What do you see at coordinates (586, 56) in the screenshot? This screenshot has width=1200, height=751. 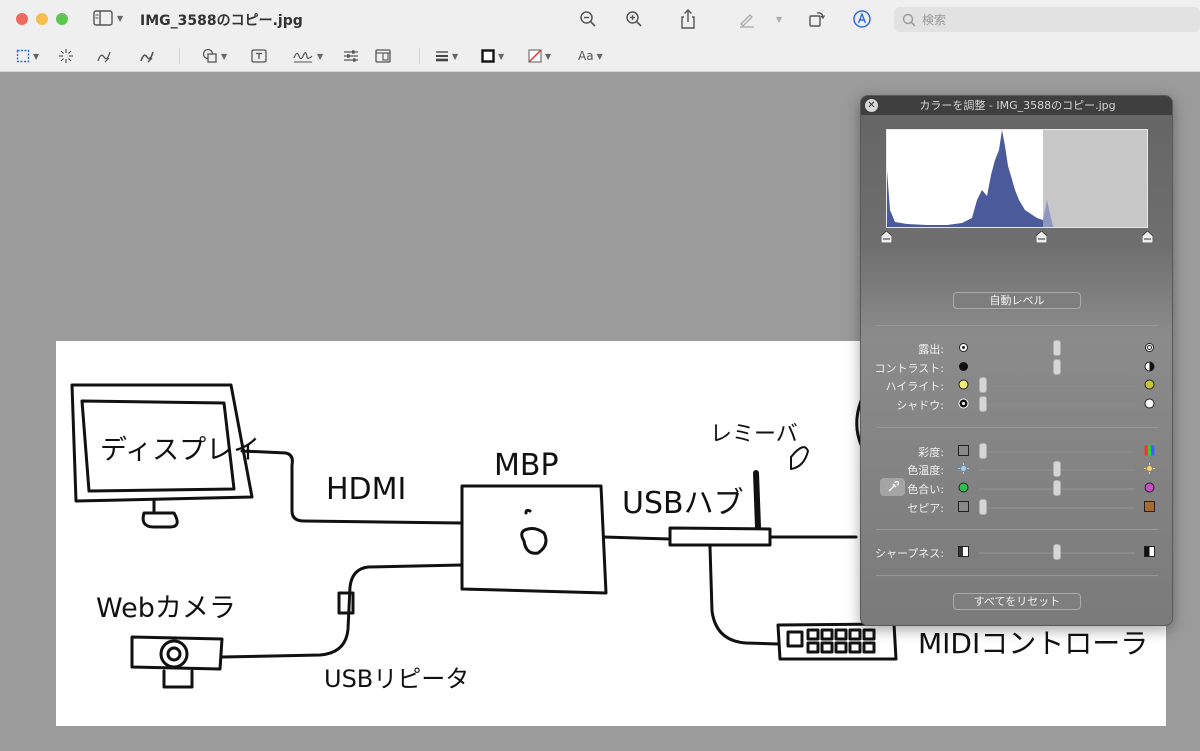 I see `text-style-label: Aa` at bounding box center [586, 56].